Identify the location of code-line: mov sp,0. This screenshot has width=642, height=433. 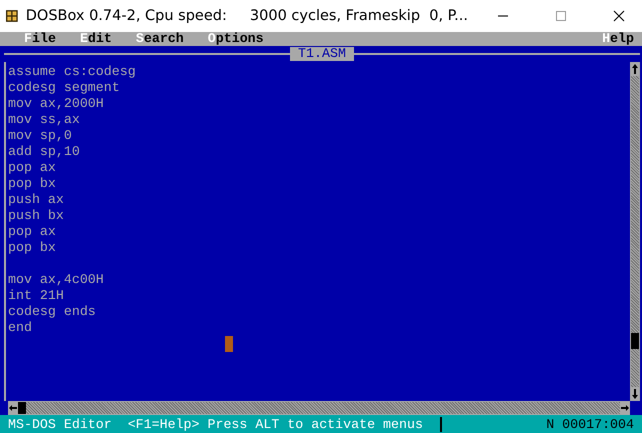
(40, 136).